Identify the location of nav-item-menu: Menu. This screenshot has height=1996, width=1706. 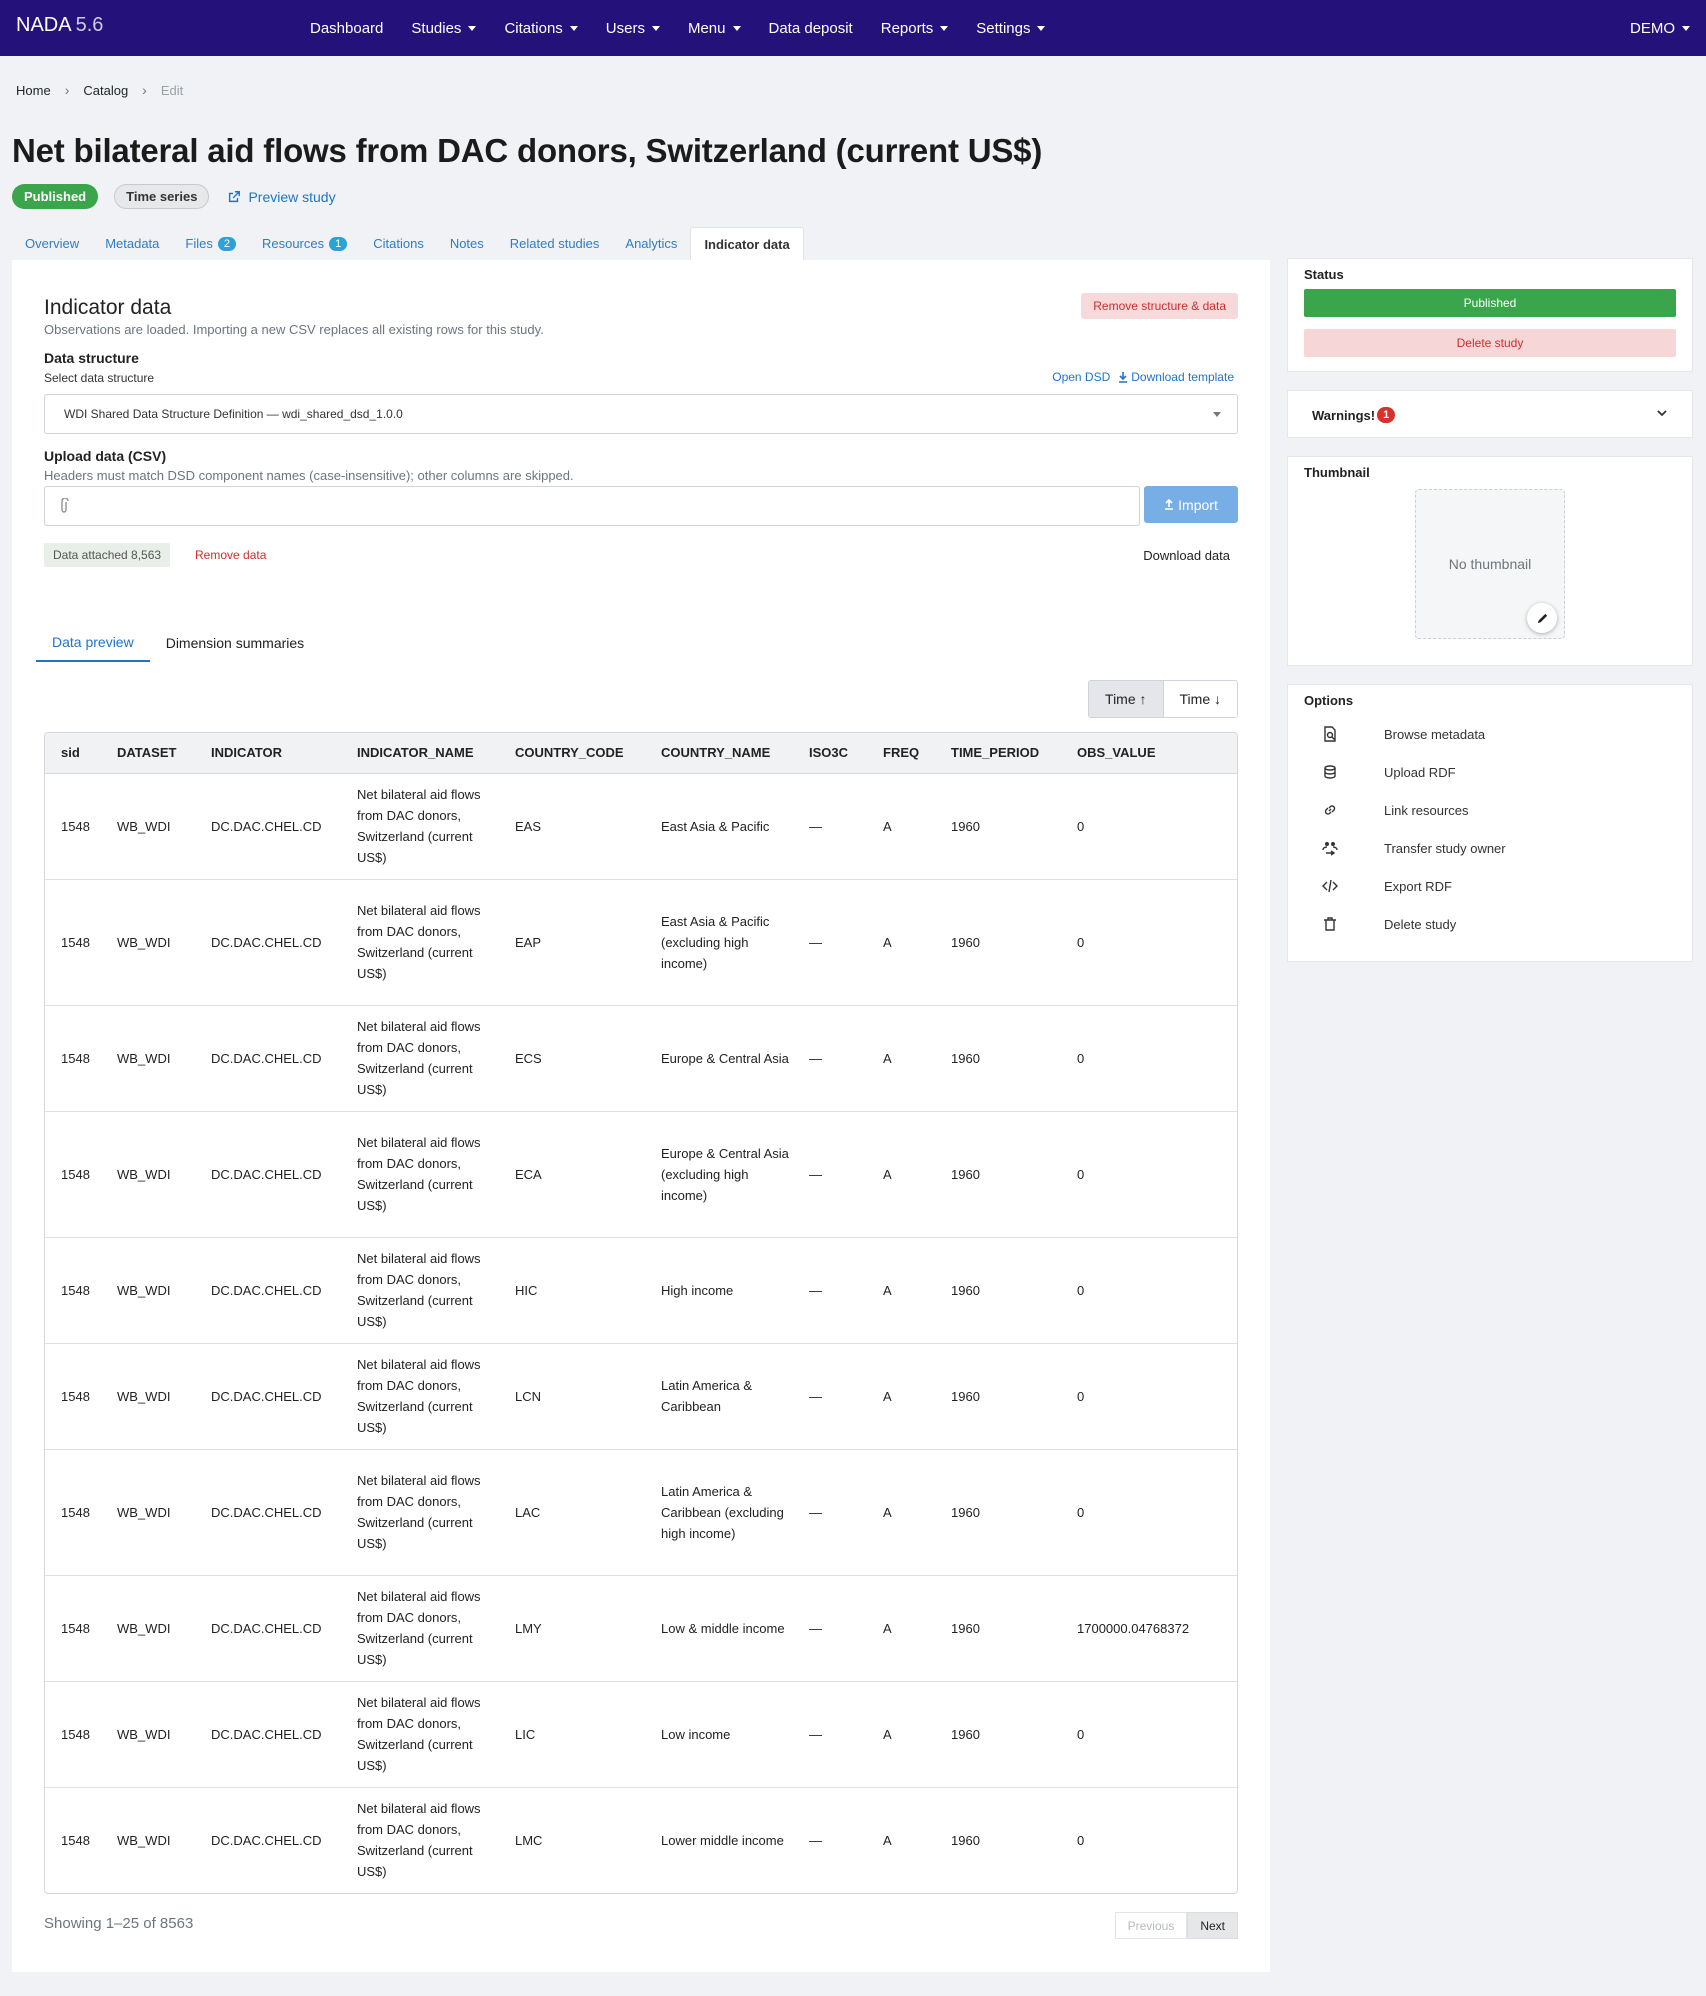
(714, 28).